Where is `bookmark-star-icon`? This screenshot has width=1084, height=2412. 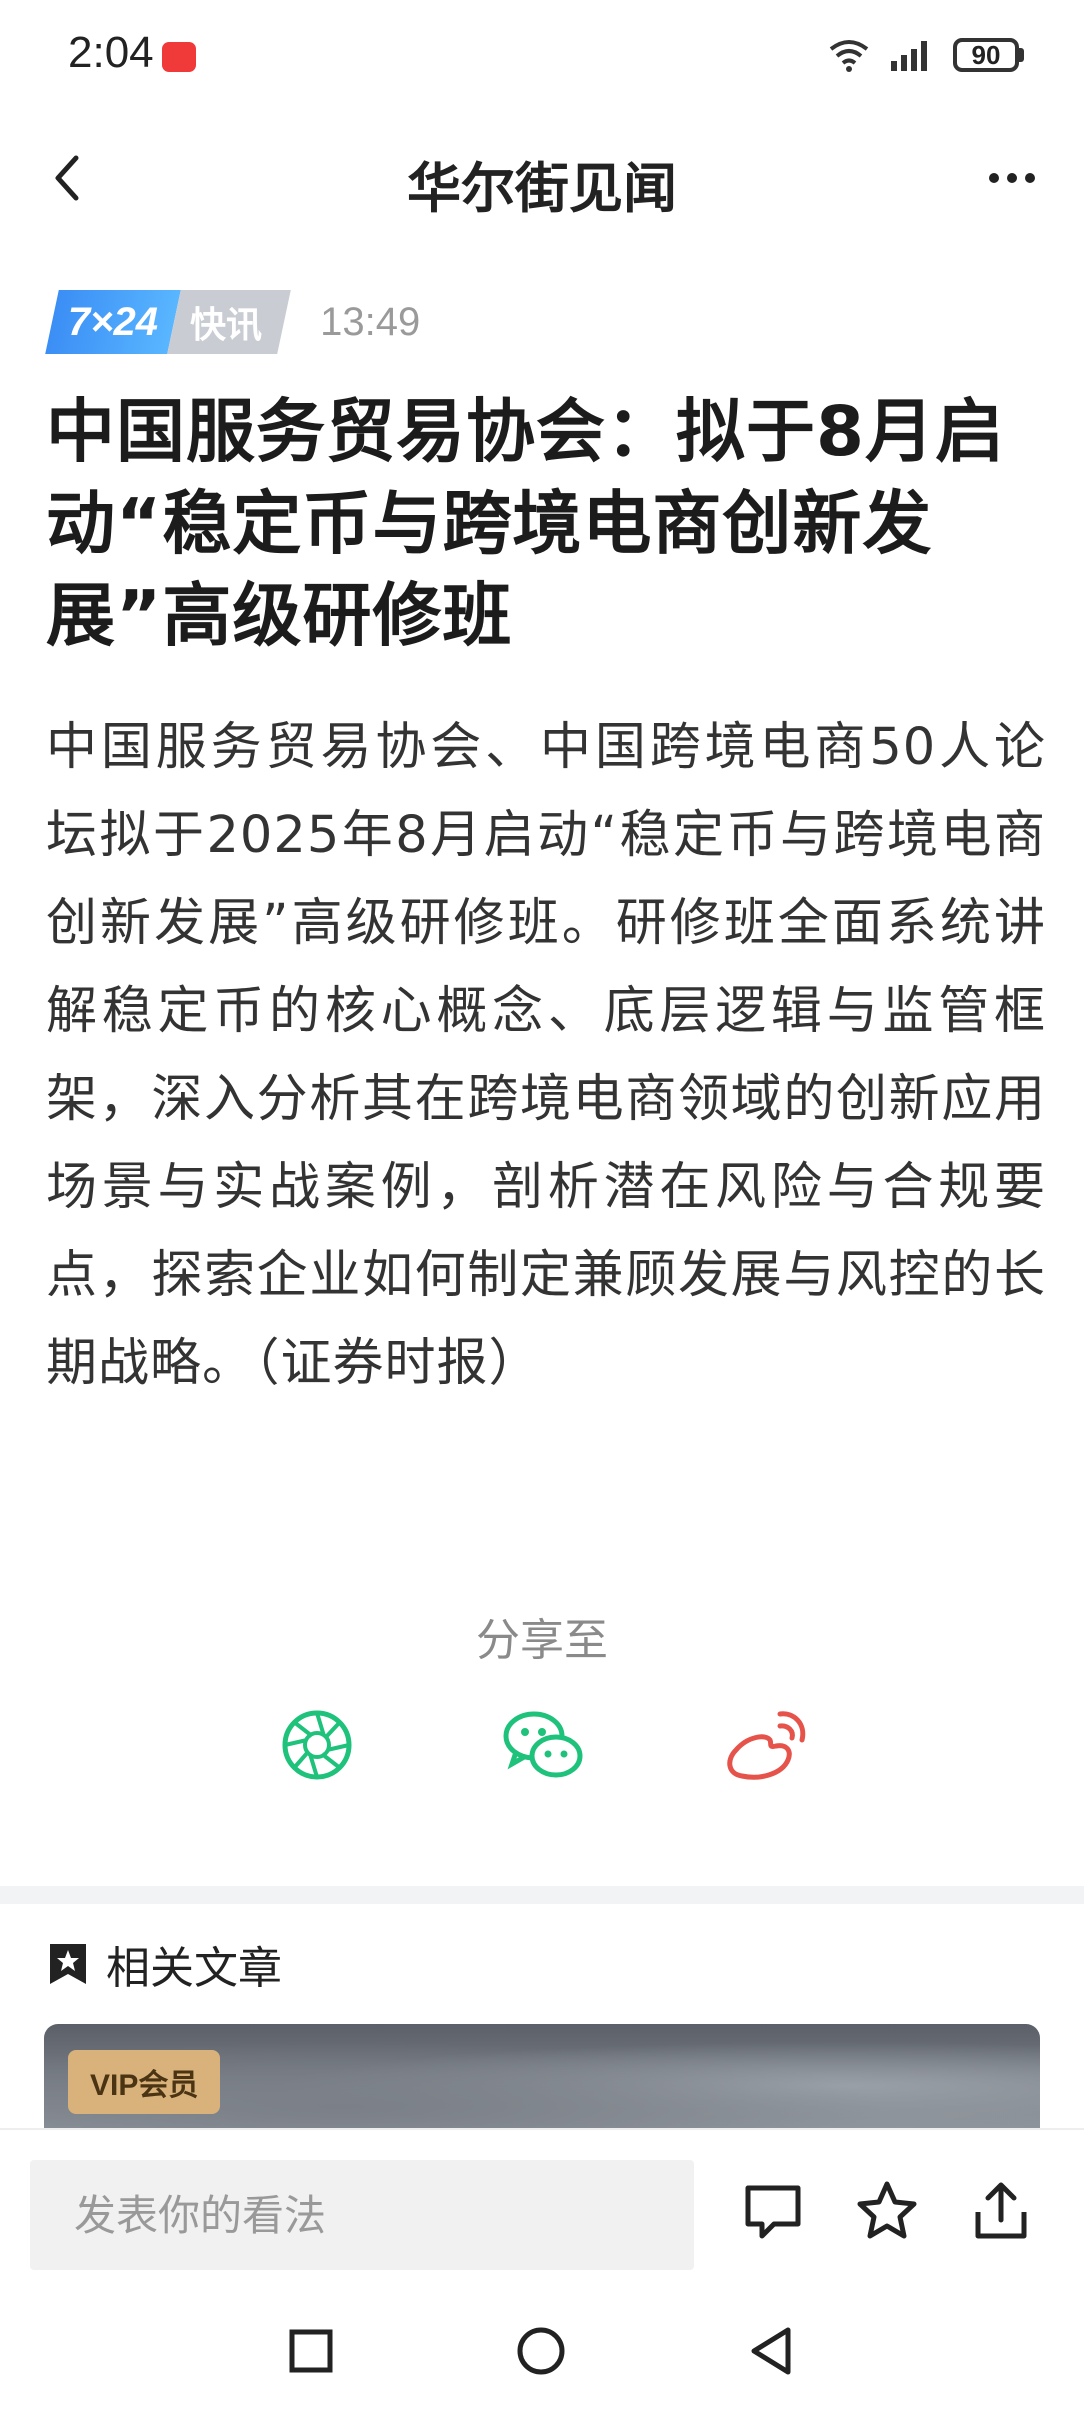
bookmark-star-icon is located at coordinates (68, 1964).